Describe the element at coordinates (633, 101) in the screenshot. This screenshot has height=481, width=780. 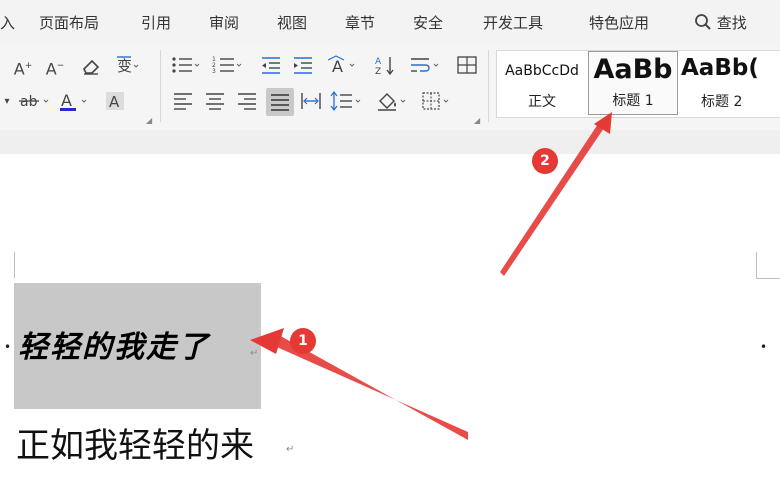
I see `style-heading-1-name: 标题 1` at that location.